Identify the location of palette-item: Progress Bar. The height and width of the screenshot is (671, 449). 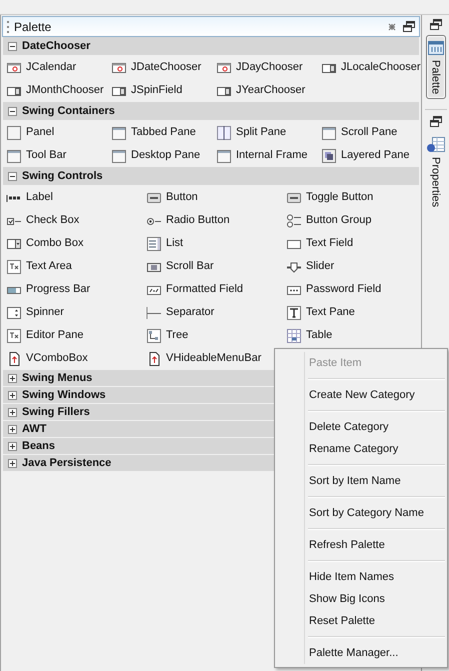
(58, 289).